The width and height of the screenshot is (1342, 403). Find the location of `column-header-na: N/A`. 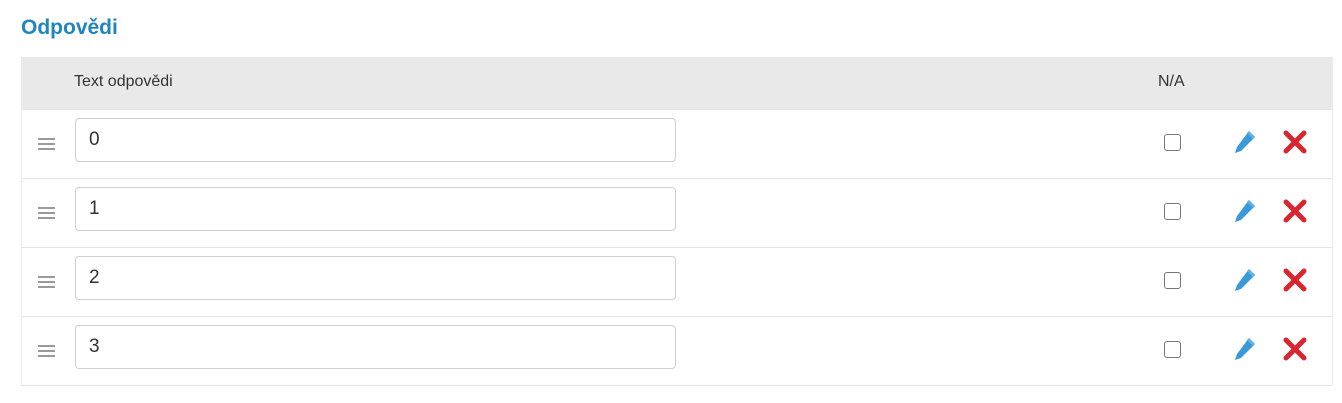

column-header-na: N/A is located at coordinates (1171, 81).